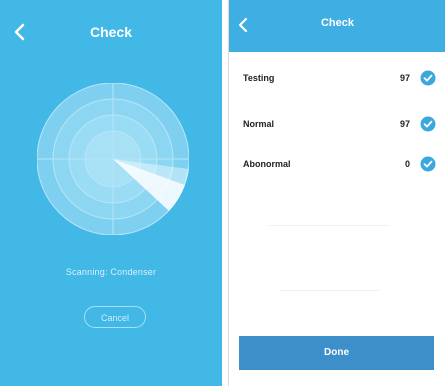 The width and height of the screenshot is (445, 386). Describe the element at coordinates (259, 78) in the screenshot. I see `result-label: Testing` at that location.